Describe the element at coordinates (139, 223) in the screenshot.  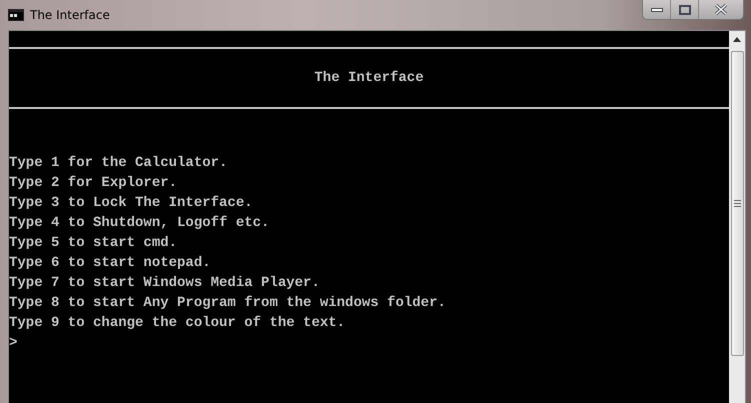
I see `console-line: Type 4 to Shutdown, Logoff etc.` at that location.